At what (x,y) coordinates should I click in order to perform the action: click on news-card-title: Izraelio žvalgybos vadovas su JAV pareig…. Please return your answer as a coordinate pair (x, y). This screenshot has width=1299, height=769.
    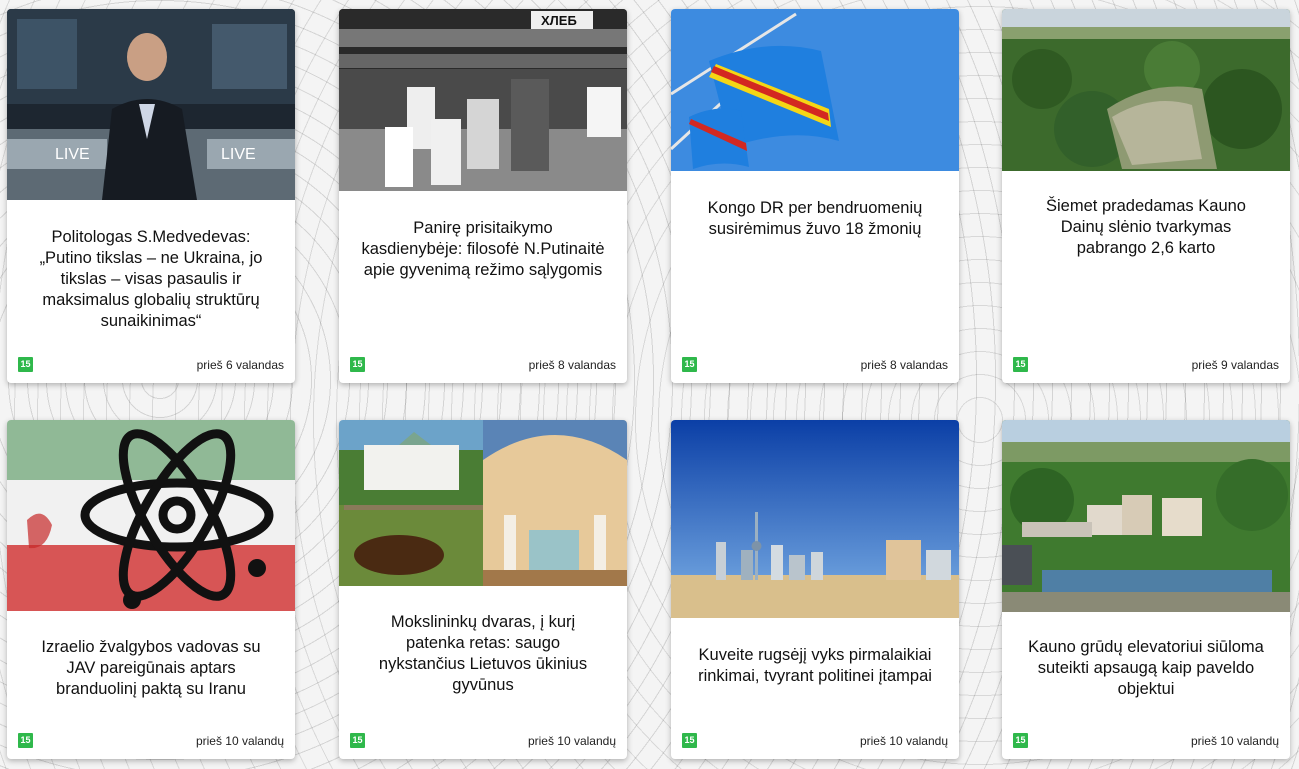
    Looking at the image, I should click on (151, 668).